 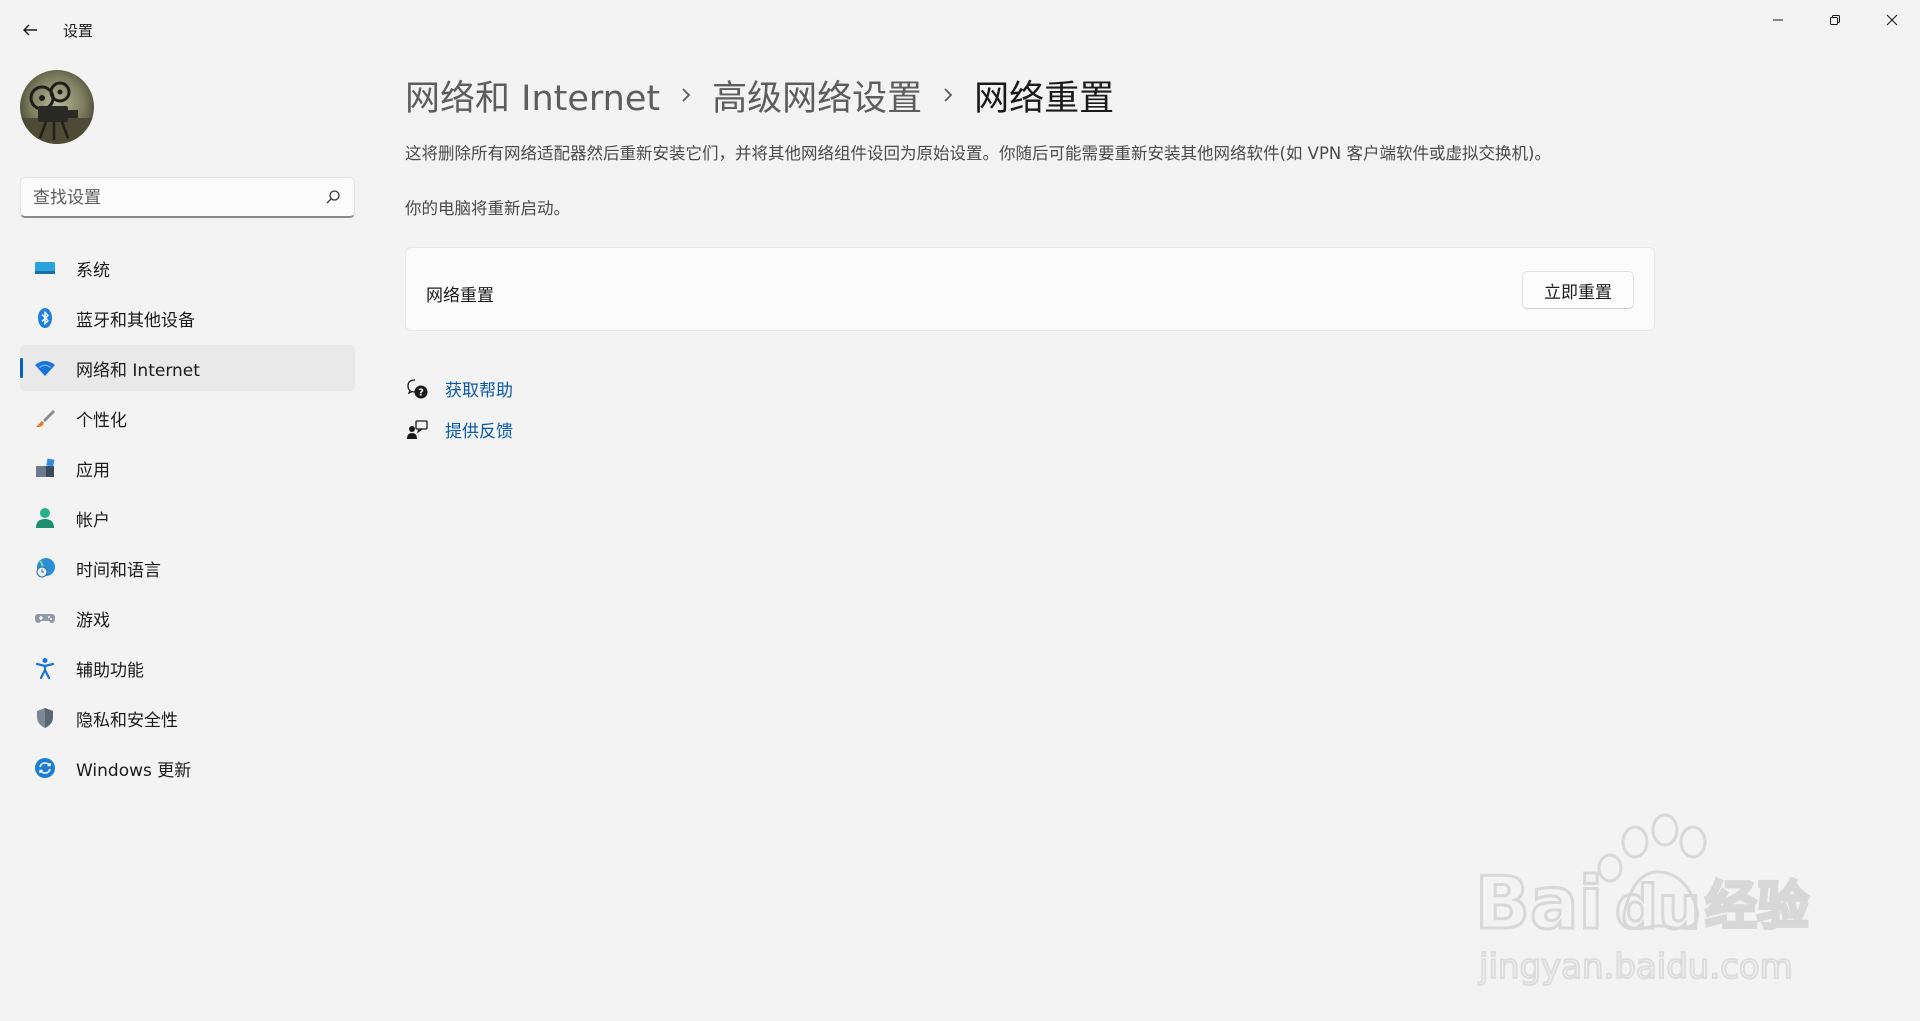 I want to click on feedback-link-row: 提供反馈, so click(x=459, y=429).